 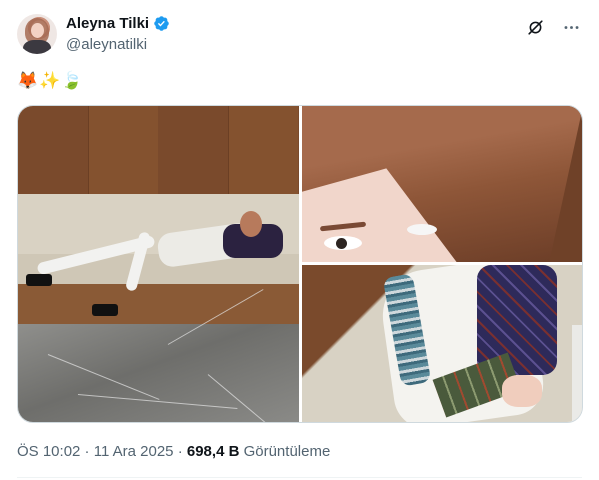 I want to click on author-handle: @aleynatilki, so click(x=106, y=44).